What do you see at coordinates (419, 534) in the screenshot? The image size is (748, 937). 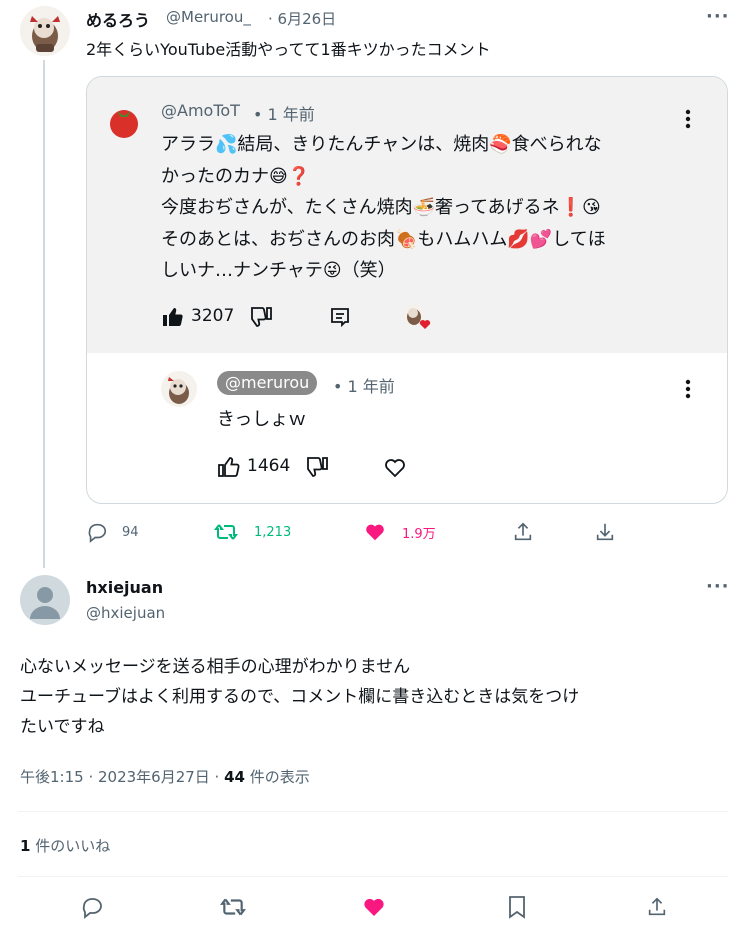 I see `like-count: 1.9万` at bounding box center [419, 534].